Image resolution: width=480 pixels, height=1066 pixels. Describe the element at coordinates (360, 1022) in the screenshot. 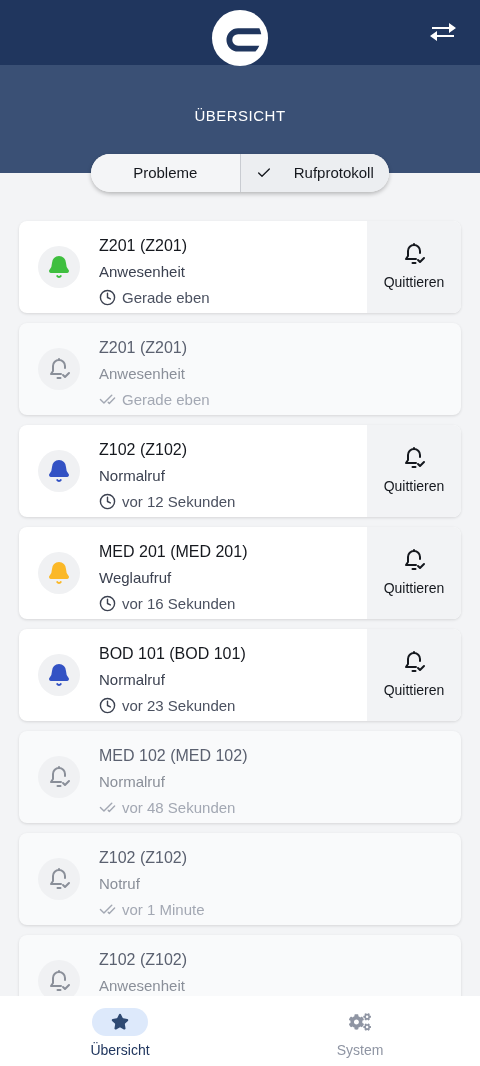

I see `gears-icon` at that location.